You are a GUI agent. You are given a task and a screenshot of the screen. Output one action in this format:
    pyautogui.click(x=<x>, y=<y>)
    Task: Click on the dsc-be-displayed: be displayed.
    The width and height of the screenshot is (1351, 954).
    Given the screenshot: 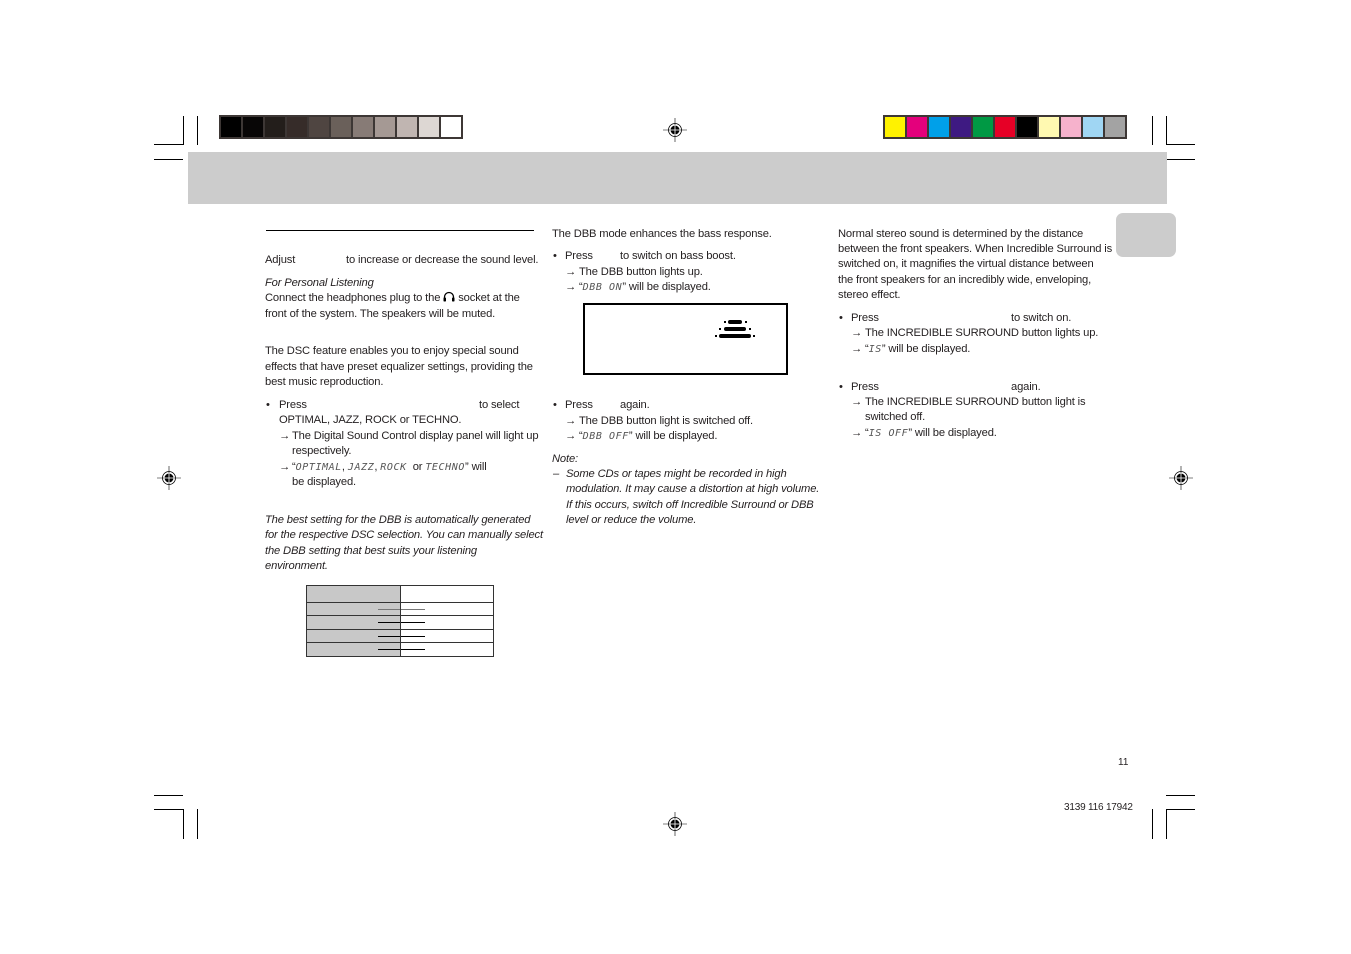 What is the action you would take?
    pyautogui.click(x=324, y=482)
    